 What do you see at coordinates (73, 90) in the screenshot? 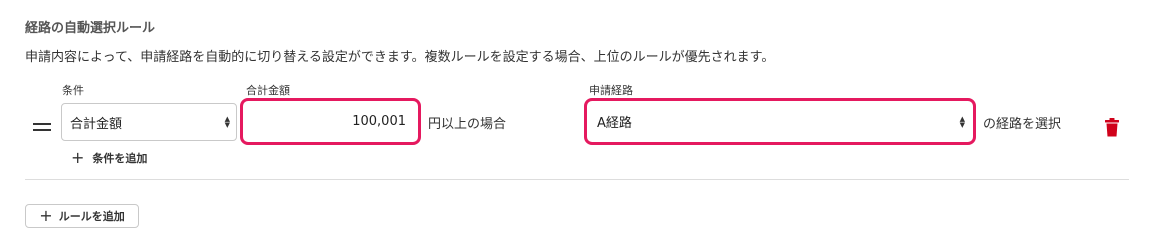
I see `condition-label: 条件` at bounding box center [73, 90].